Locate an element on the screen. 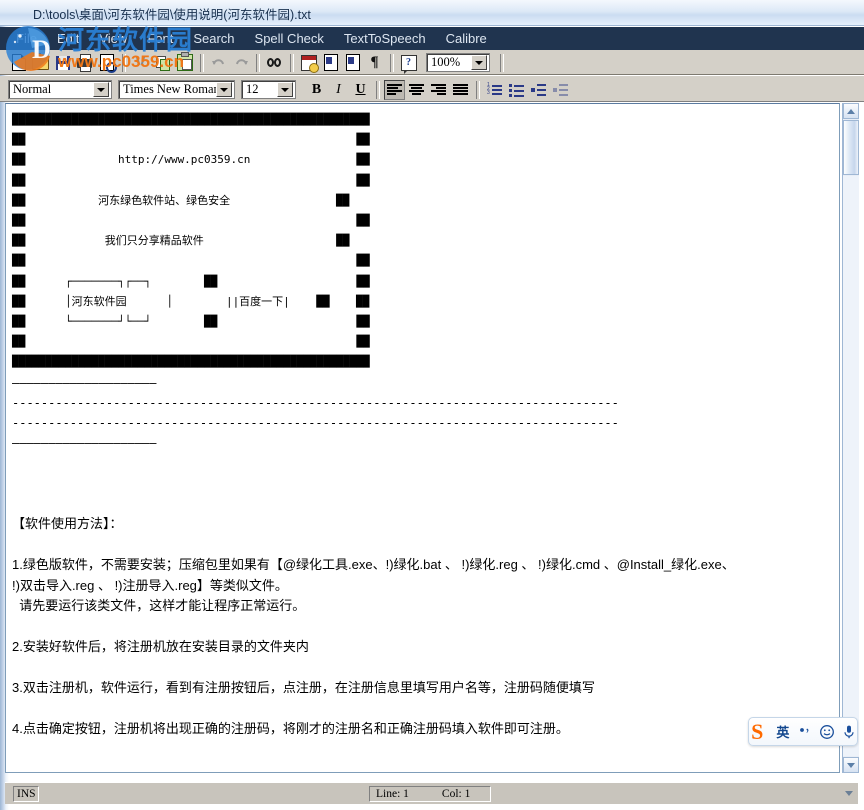 This screenshot has height=810, width=864. art-line: ██ ┌───────┐┌──┐ ██ ██ is located at coordinates (191, 281).